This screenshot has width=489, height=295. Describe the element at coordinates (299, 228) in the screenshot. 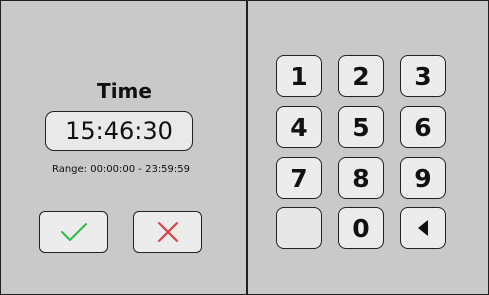

I see `key-blank` at that location.